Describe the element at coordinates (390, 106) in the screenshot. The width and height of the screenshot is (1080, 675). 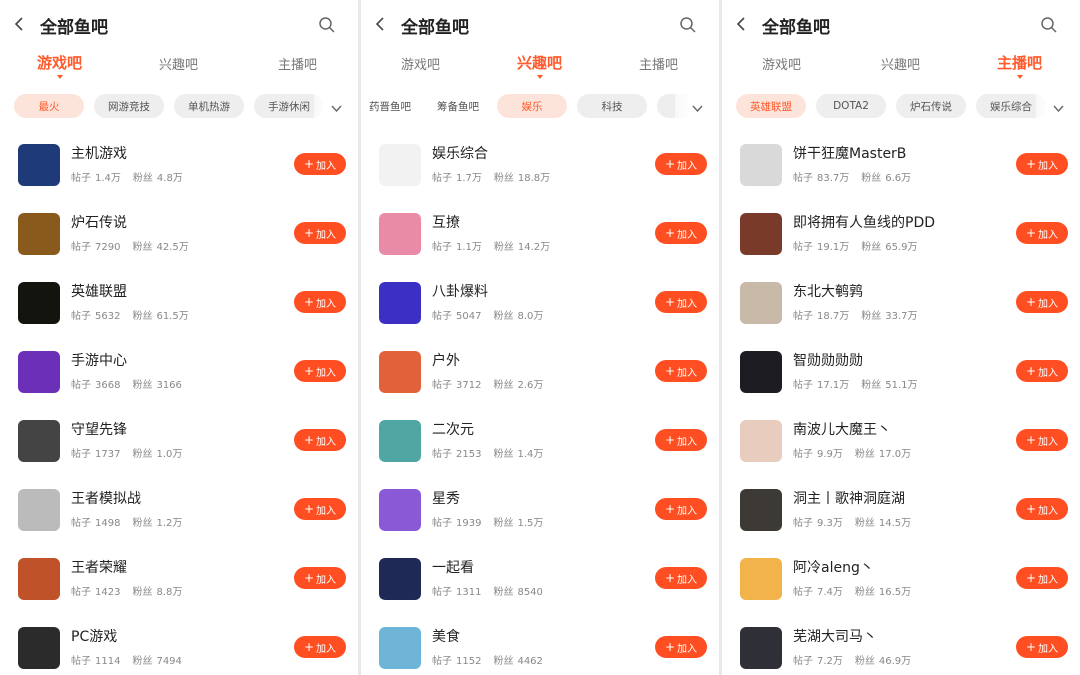
I see `filter-chip: 药晋鱼吧` at that location.